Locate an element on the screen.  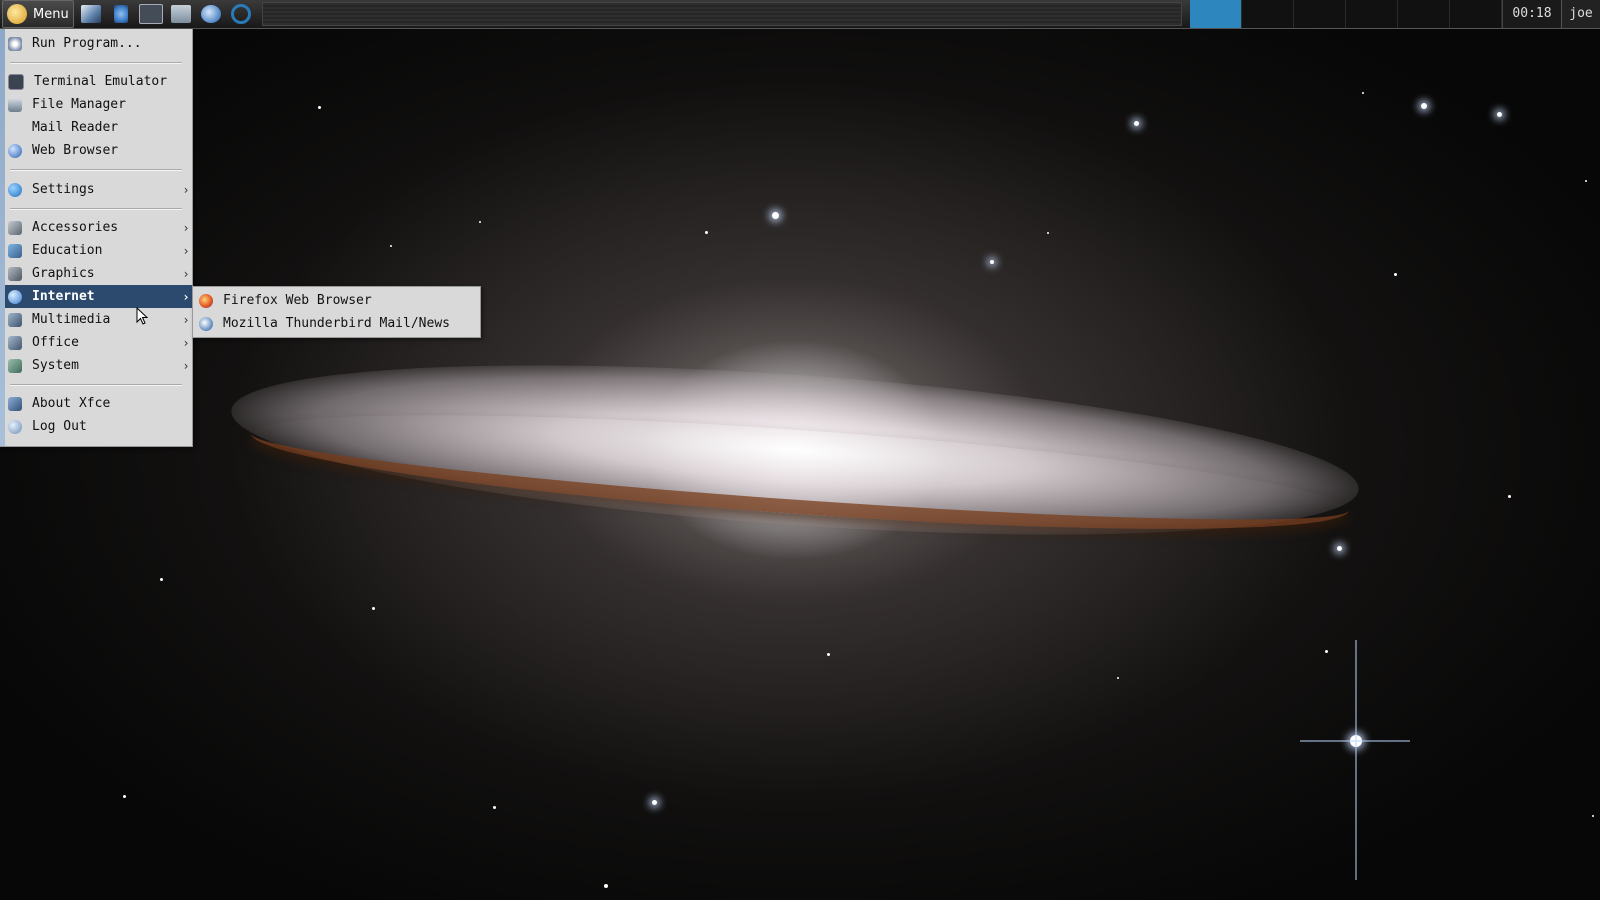
menu-item-about-xfce: About Xfce is located at coordinates (98, 403).